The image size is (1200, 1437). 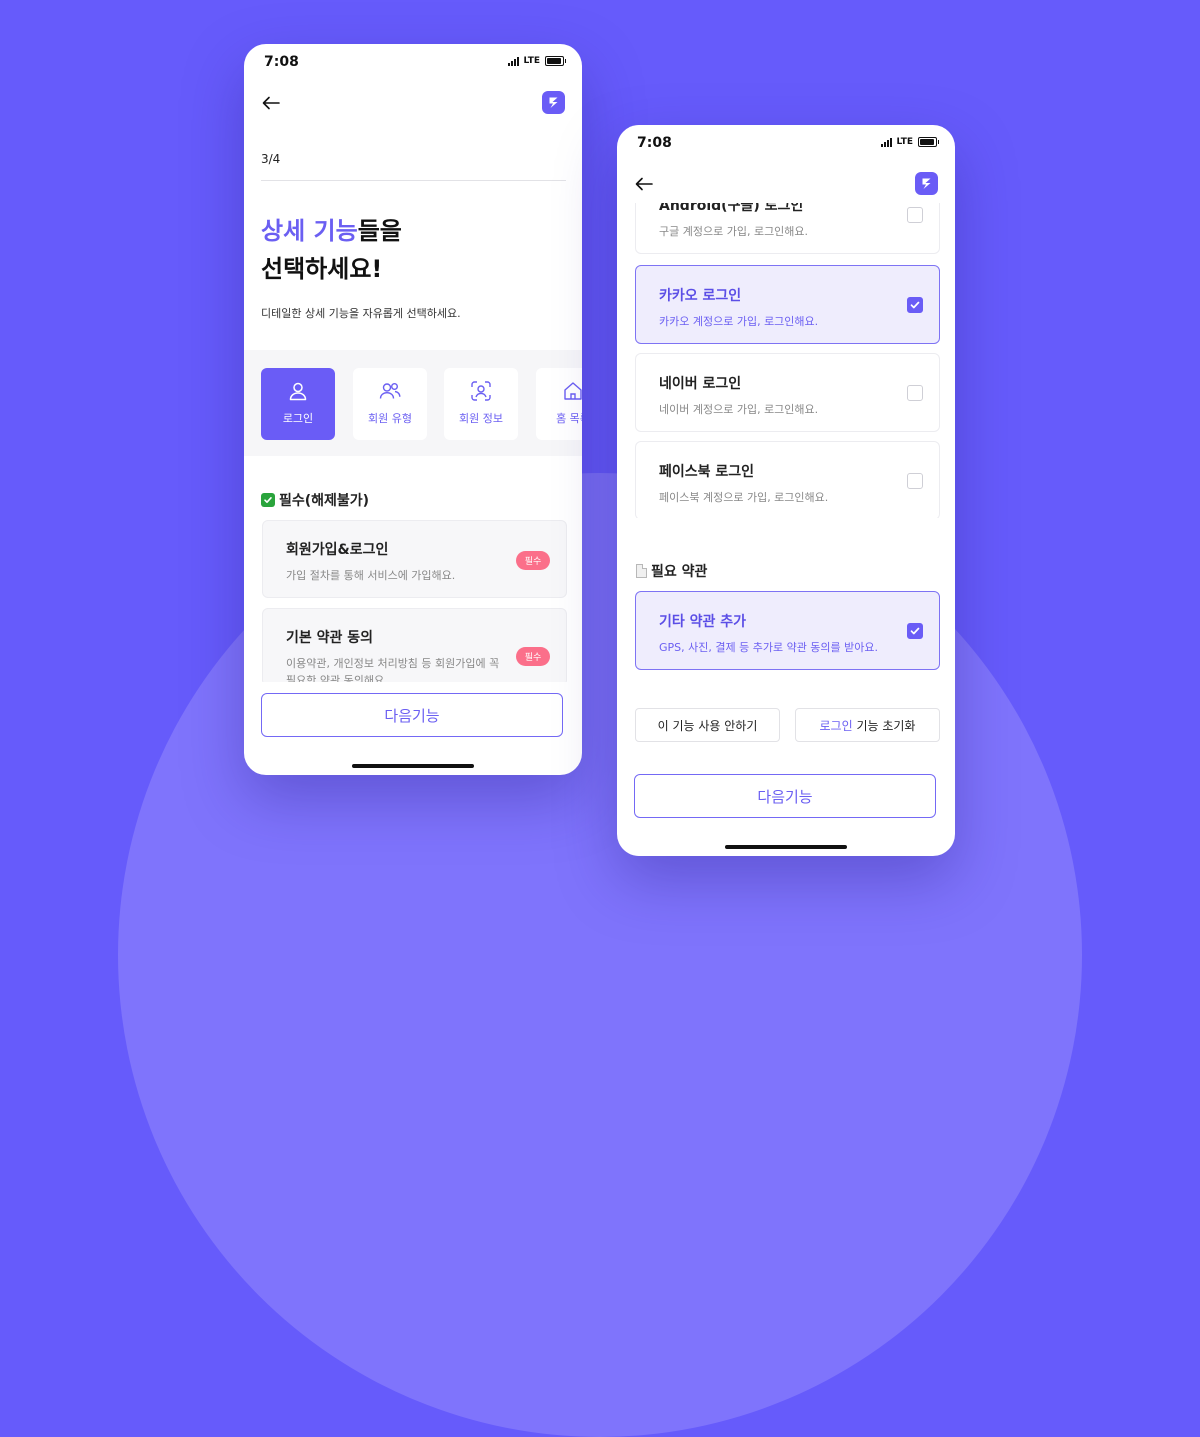 What do you see at coordinates (413, 180) in the screenshot?
I see `divider` at bounding box center [413, 180].